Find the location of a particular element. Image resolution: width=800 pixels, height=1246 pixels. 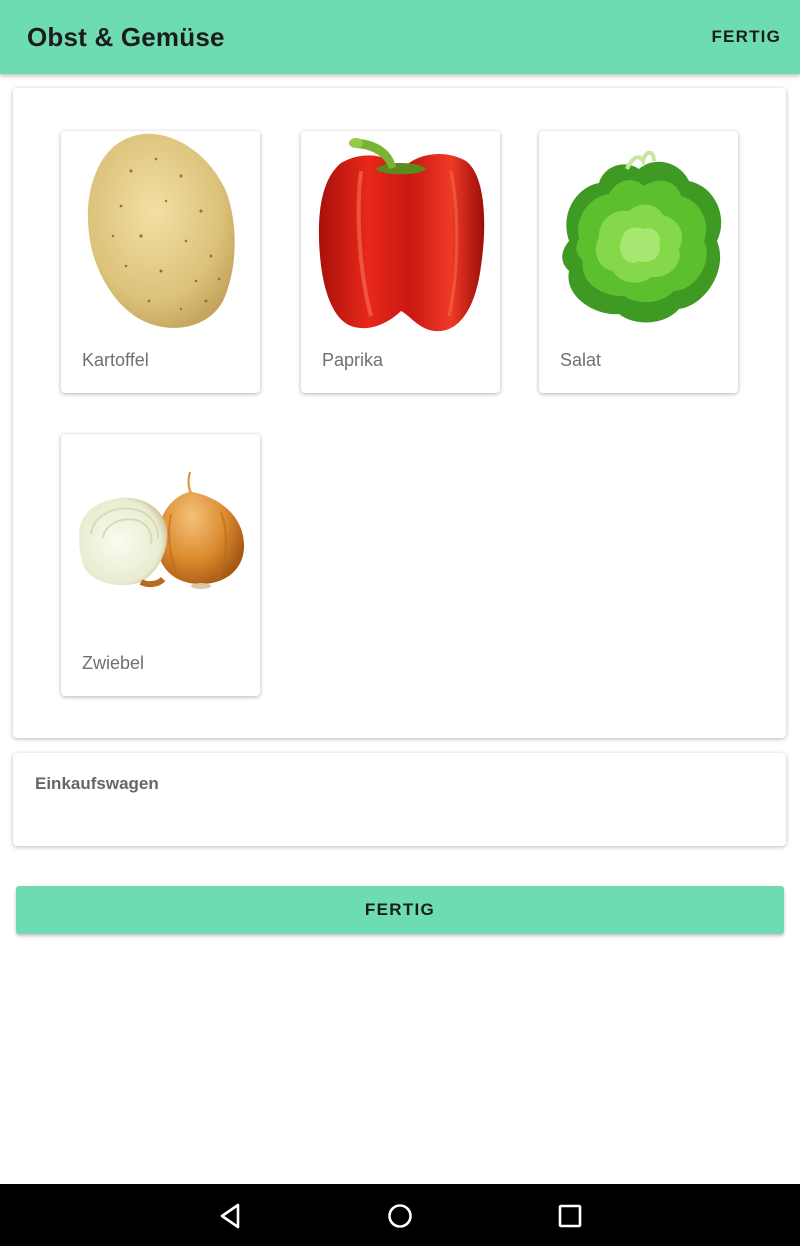

home-icon is located at coordinates (400, 1216).